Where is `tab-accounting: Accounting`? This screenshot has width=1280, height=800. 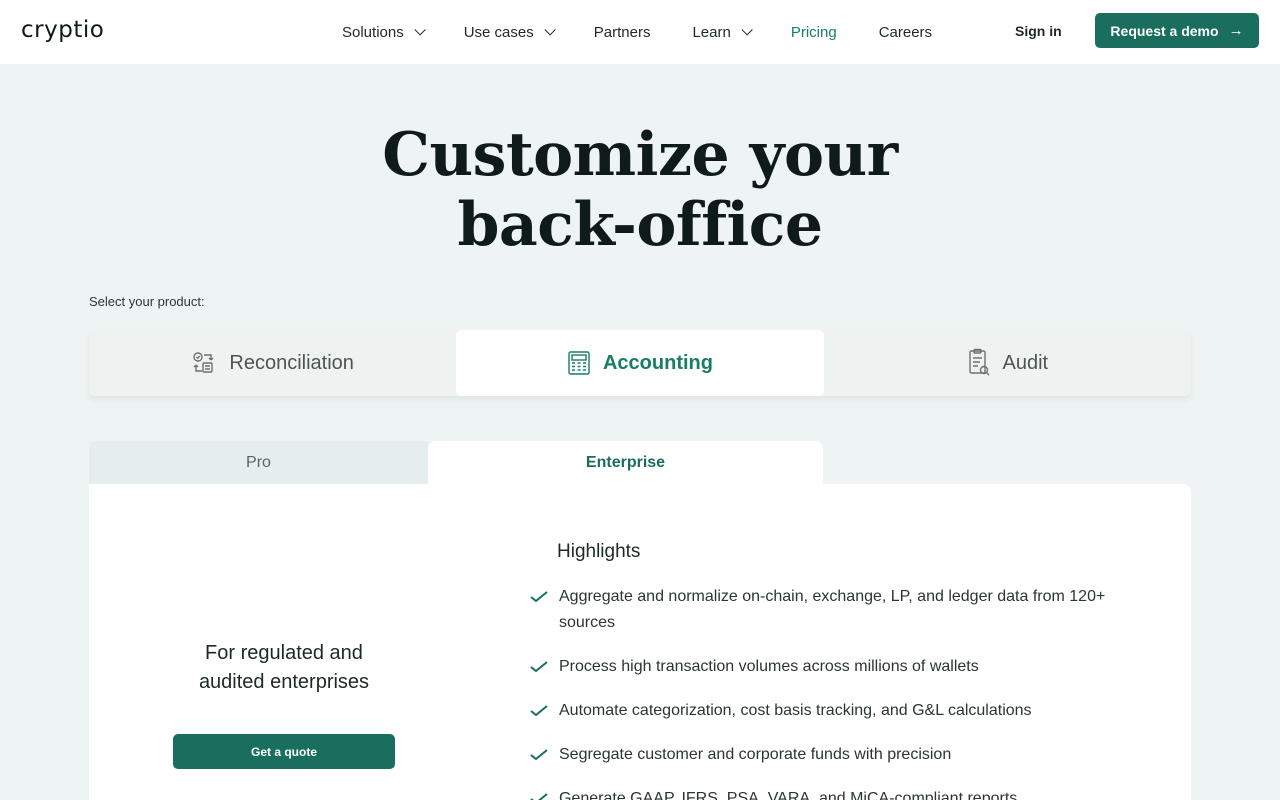 tab-accounting: Accounting is located at coordinates (640, 363).